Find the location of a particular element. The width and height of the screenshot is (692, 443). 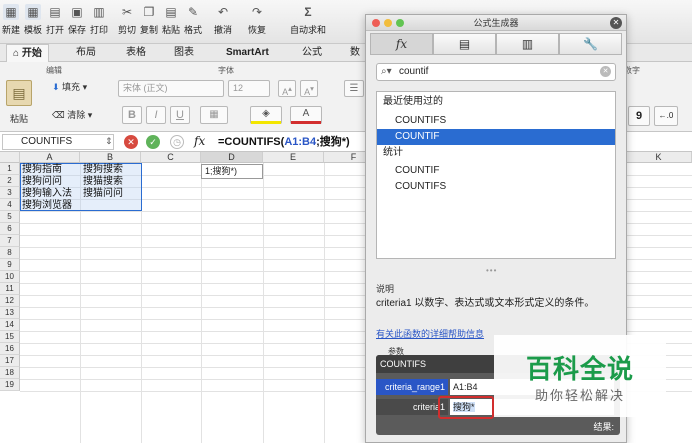

grid-vline is located at coordinates (263, 303).